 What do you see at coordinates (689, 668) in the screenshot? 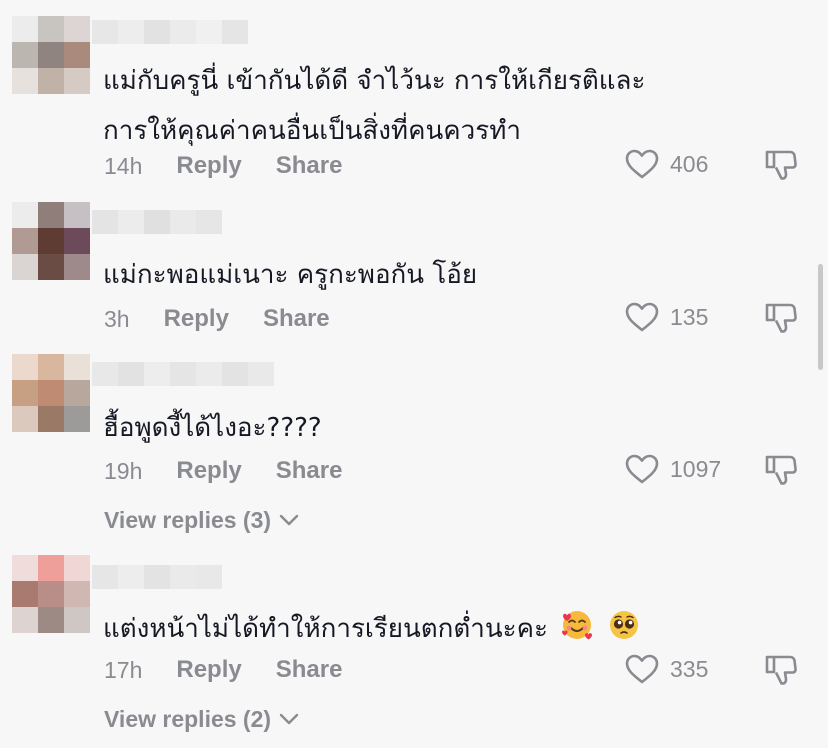
I see `like-count: 335` at bounding box center [689, 668].